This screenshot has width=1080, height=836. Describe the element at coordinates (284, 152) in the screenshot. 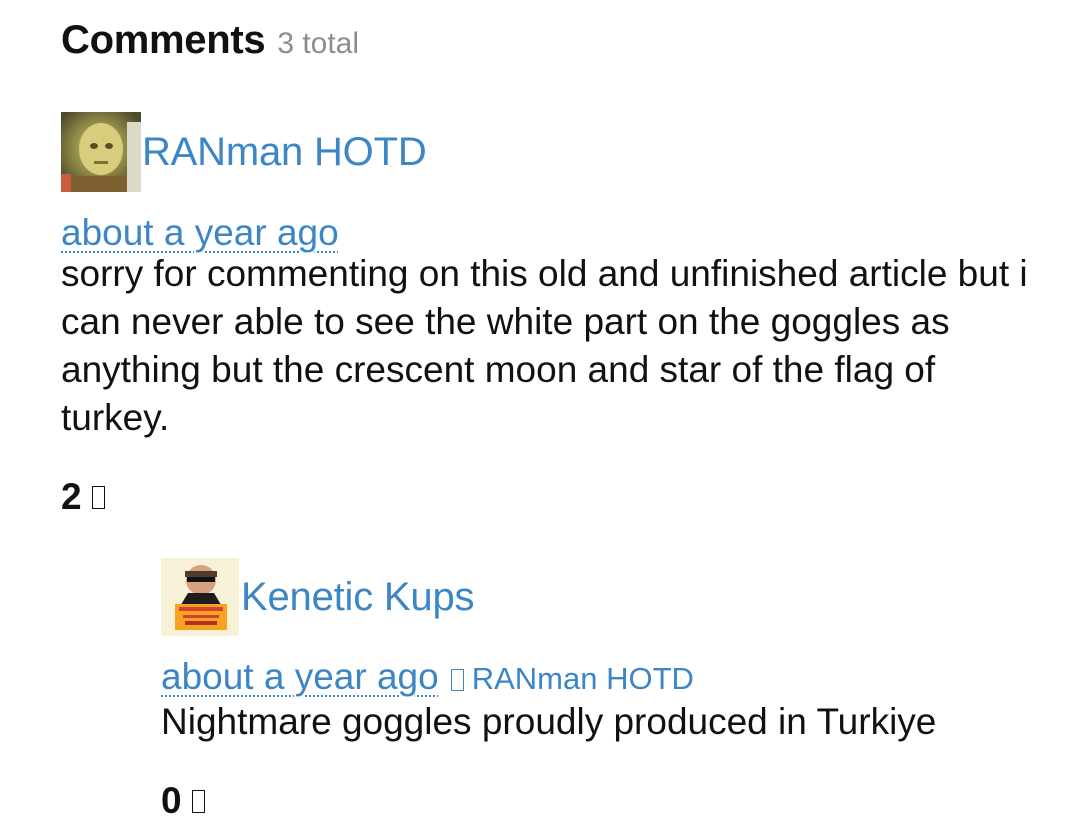

I see `author-name: RANman HOTD` at that location.